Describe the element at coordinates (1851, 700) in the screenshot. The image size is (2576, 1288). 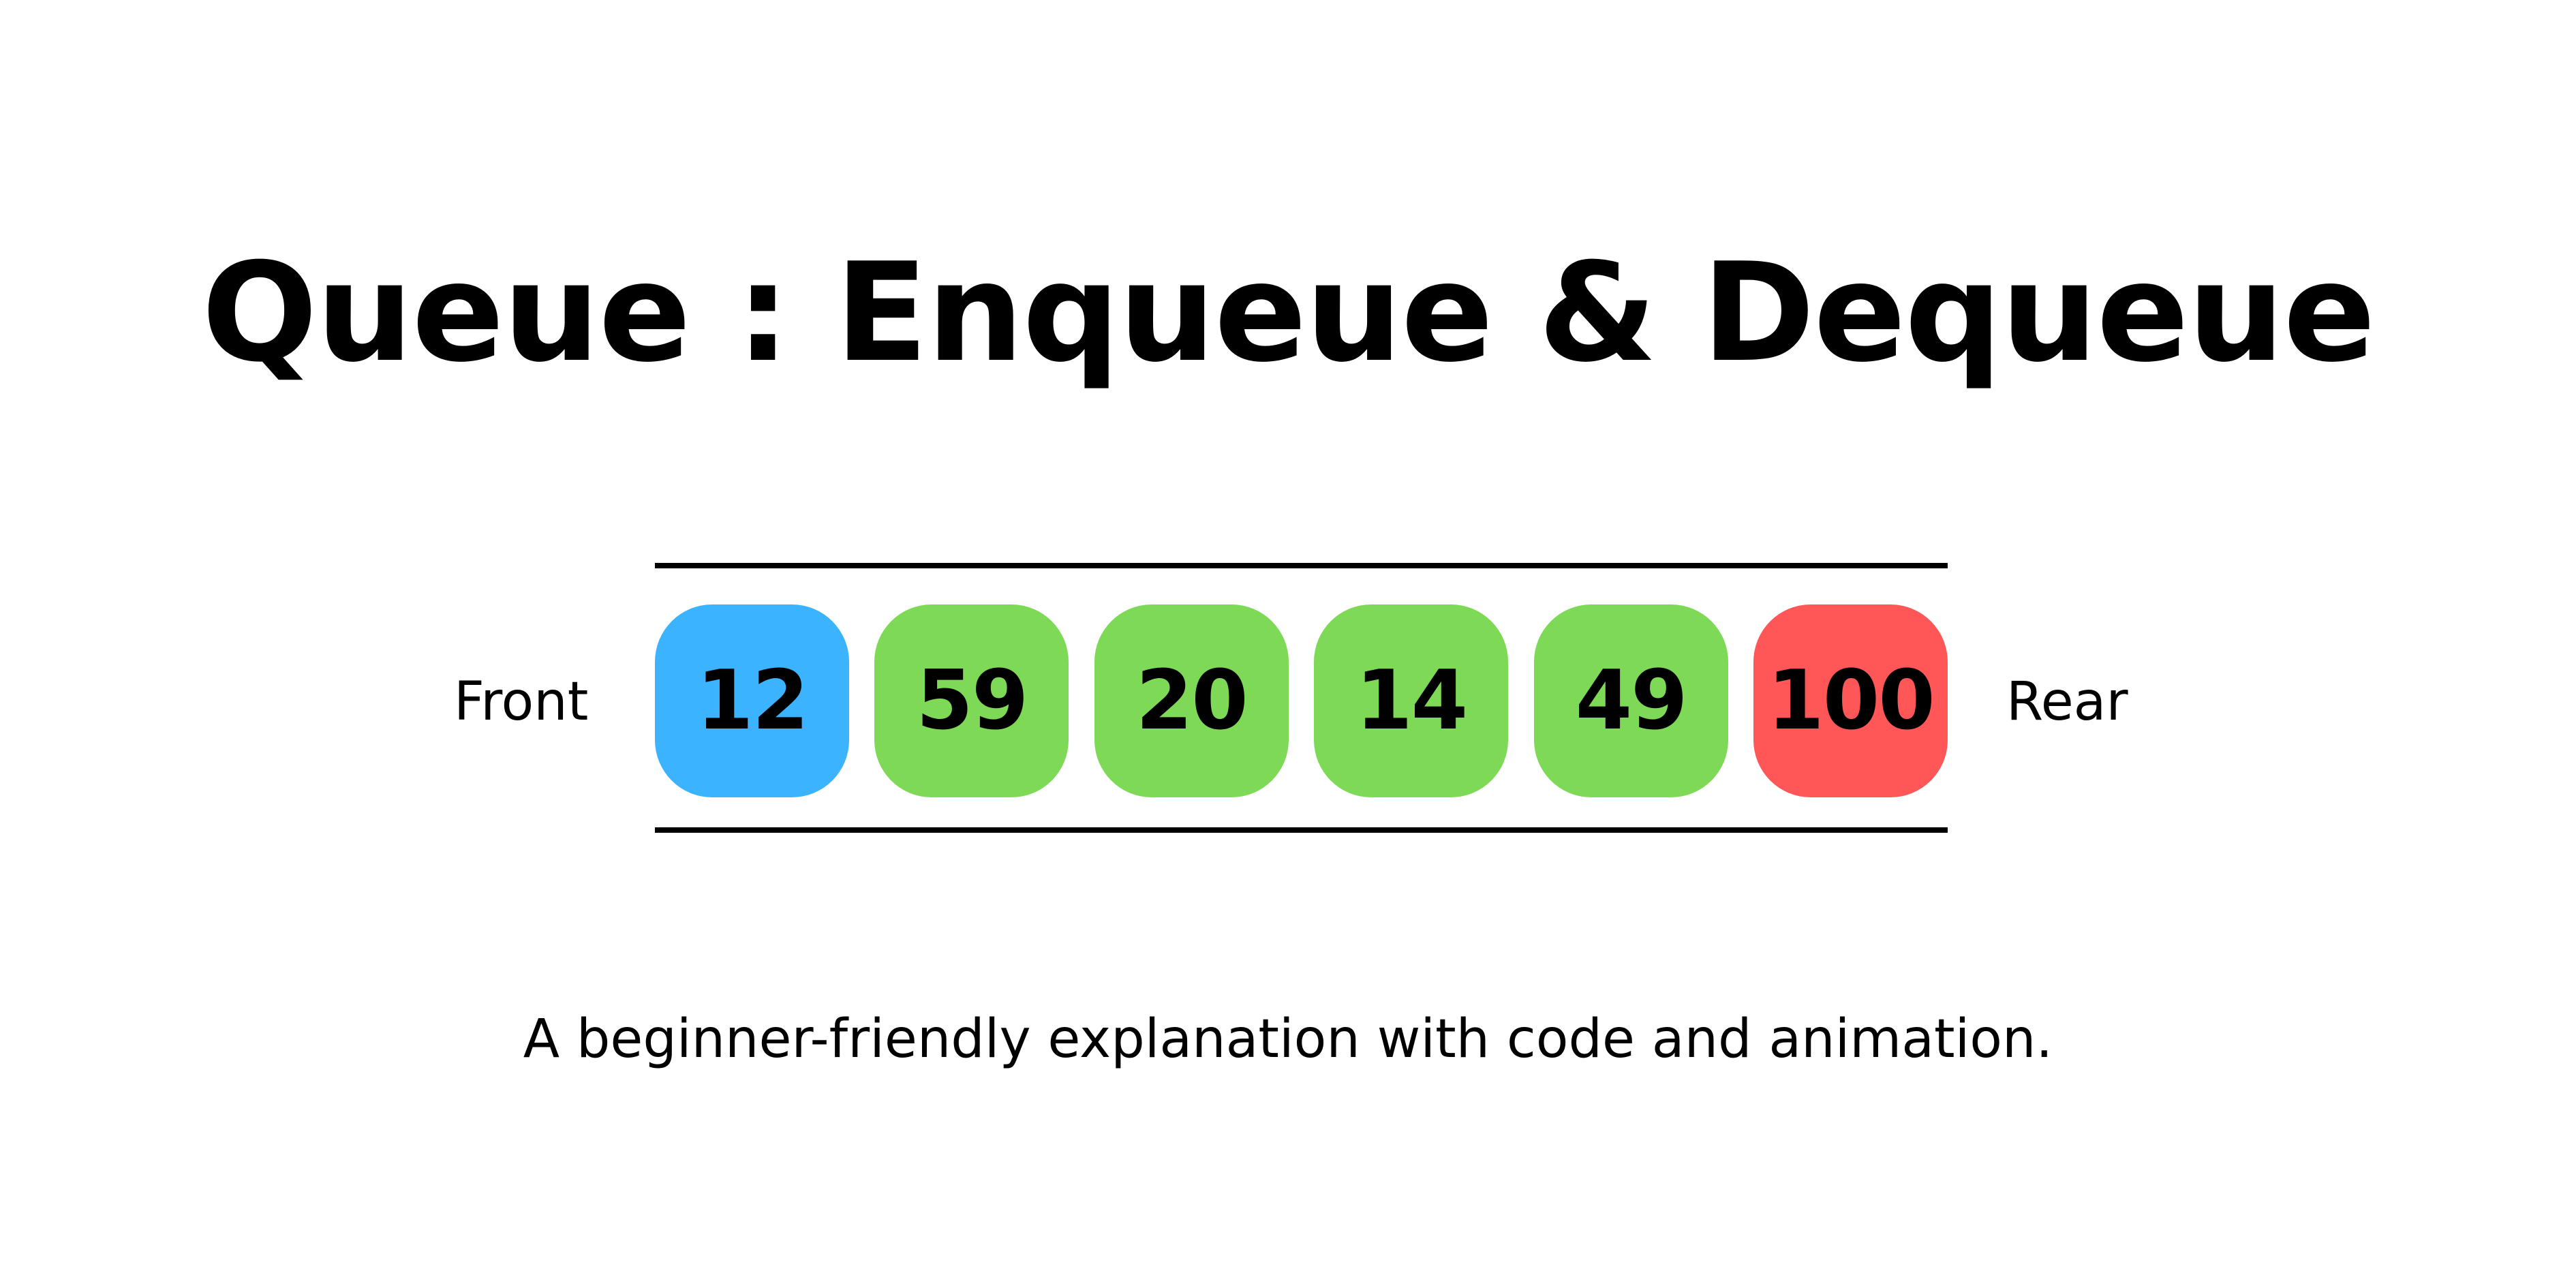
I see `queue-item-rear: 100` at that location.